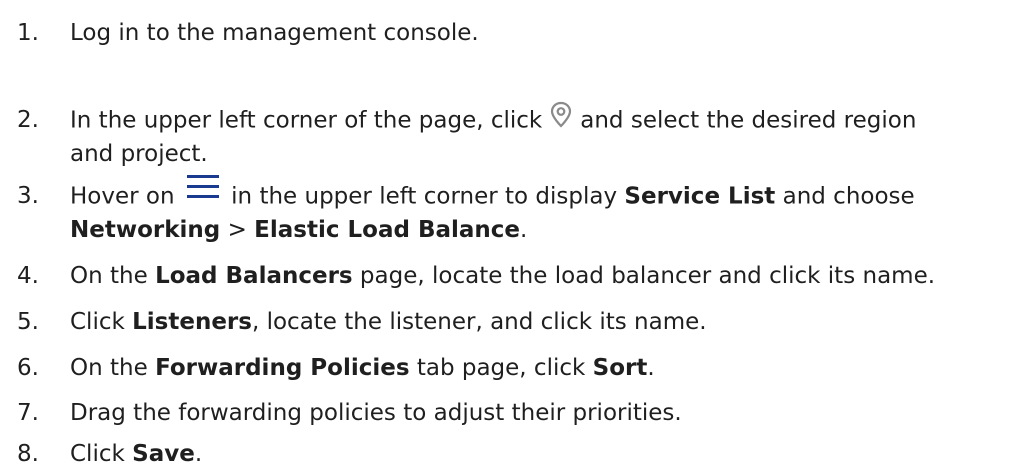  I want to click on ui-term: Sort, so click(620, 368).